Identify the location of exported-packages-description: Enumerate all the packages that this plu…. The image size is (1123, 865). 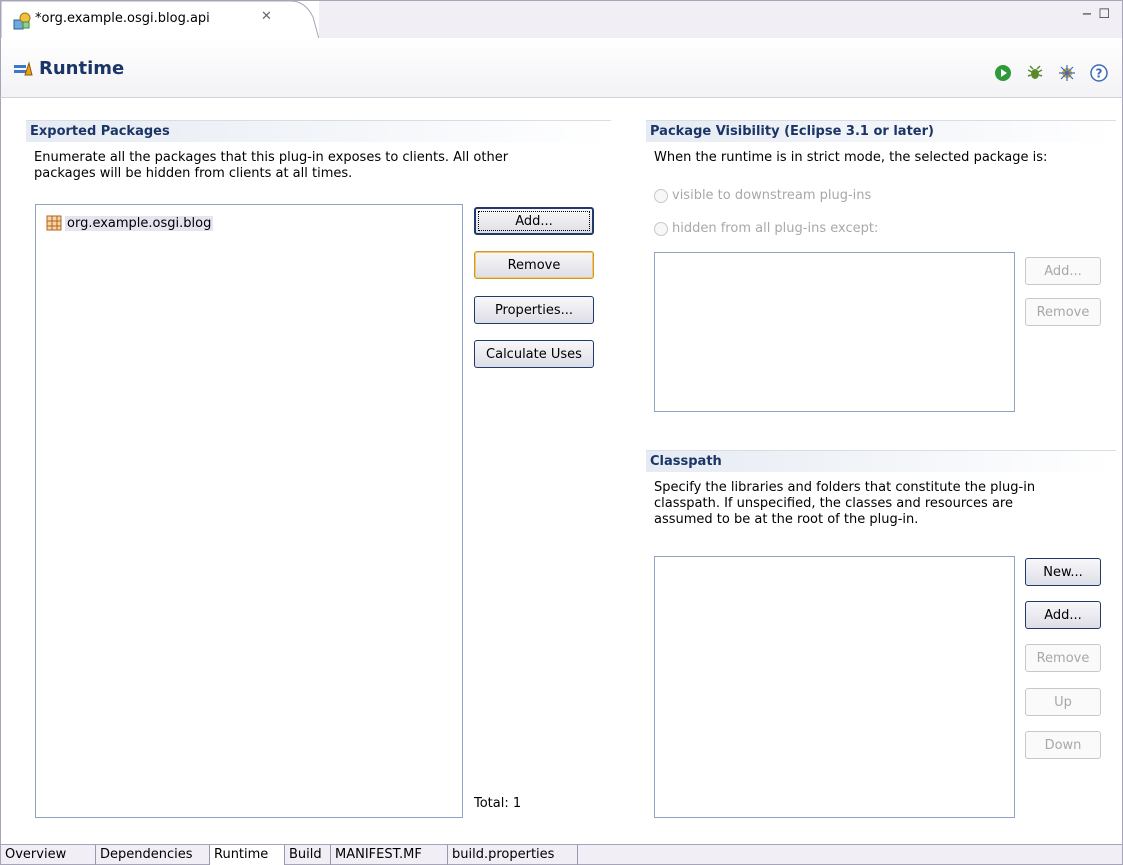
(324, 166).